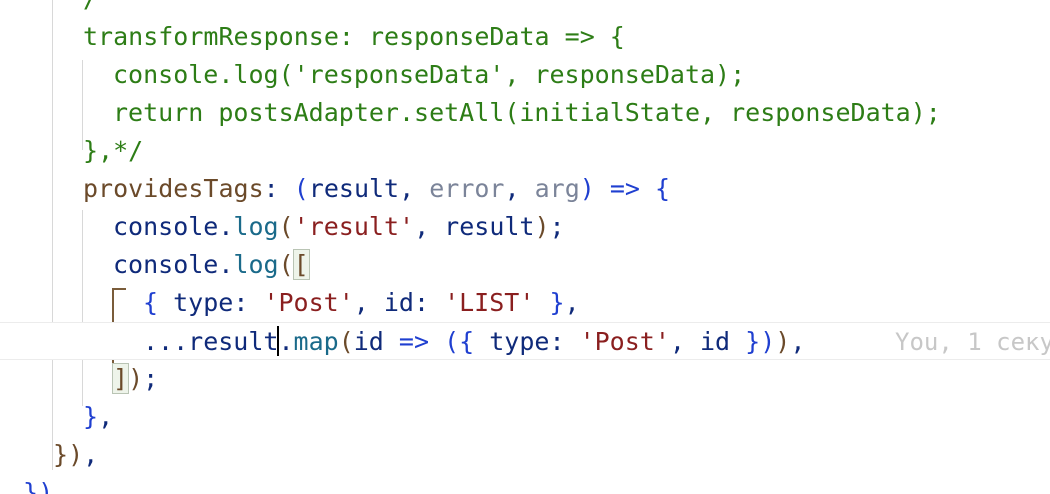 The image size is (1050, 494). I want to click on code-text: transformResponse: responseData => {, so click(354, 37).